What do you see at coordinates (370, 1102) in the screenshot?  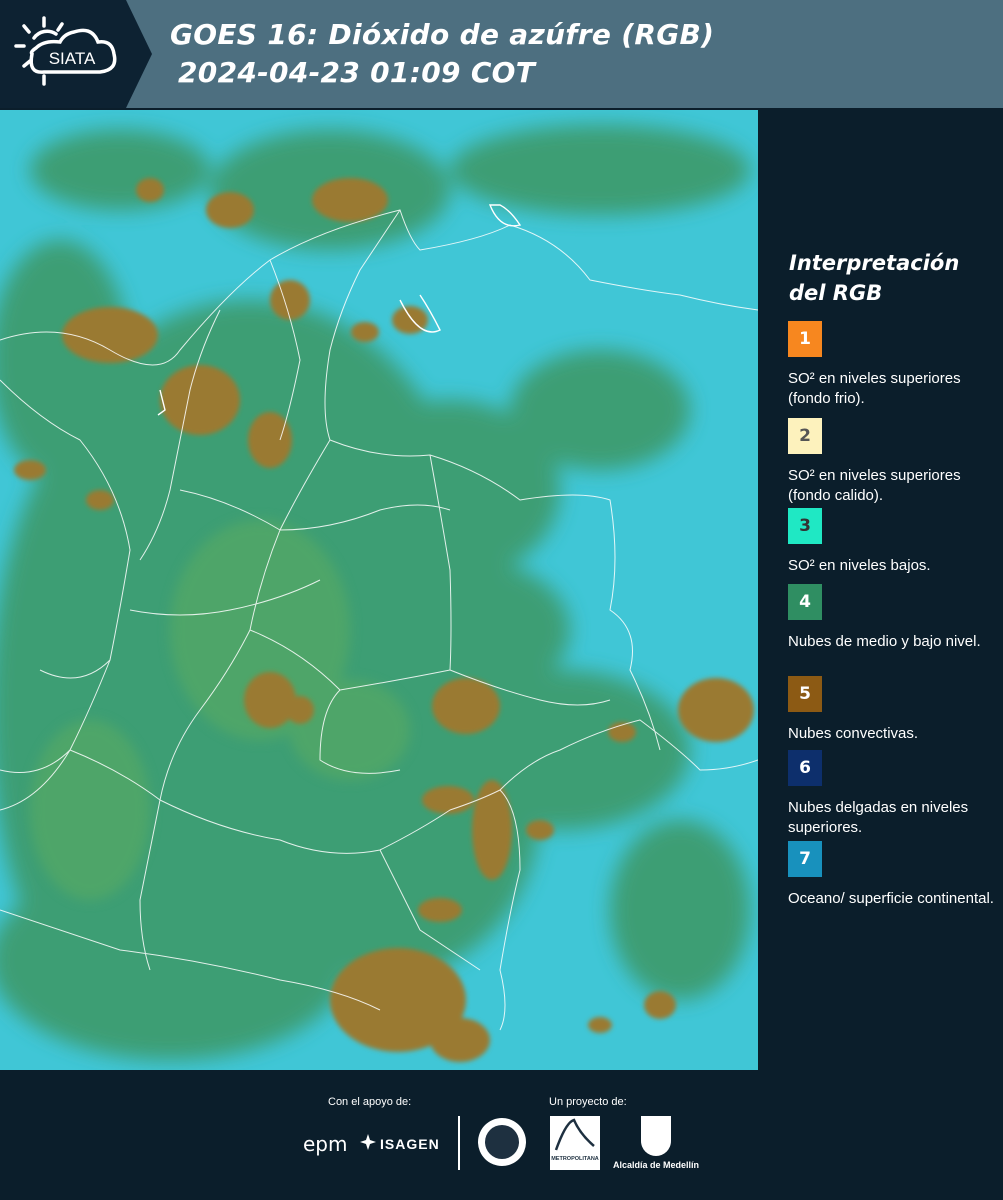 I see `support-label: Con el apoyo de:` at bounding box center [370, 1102].